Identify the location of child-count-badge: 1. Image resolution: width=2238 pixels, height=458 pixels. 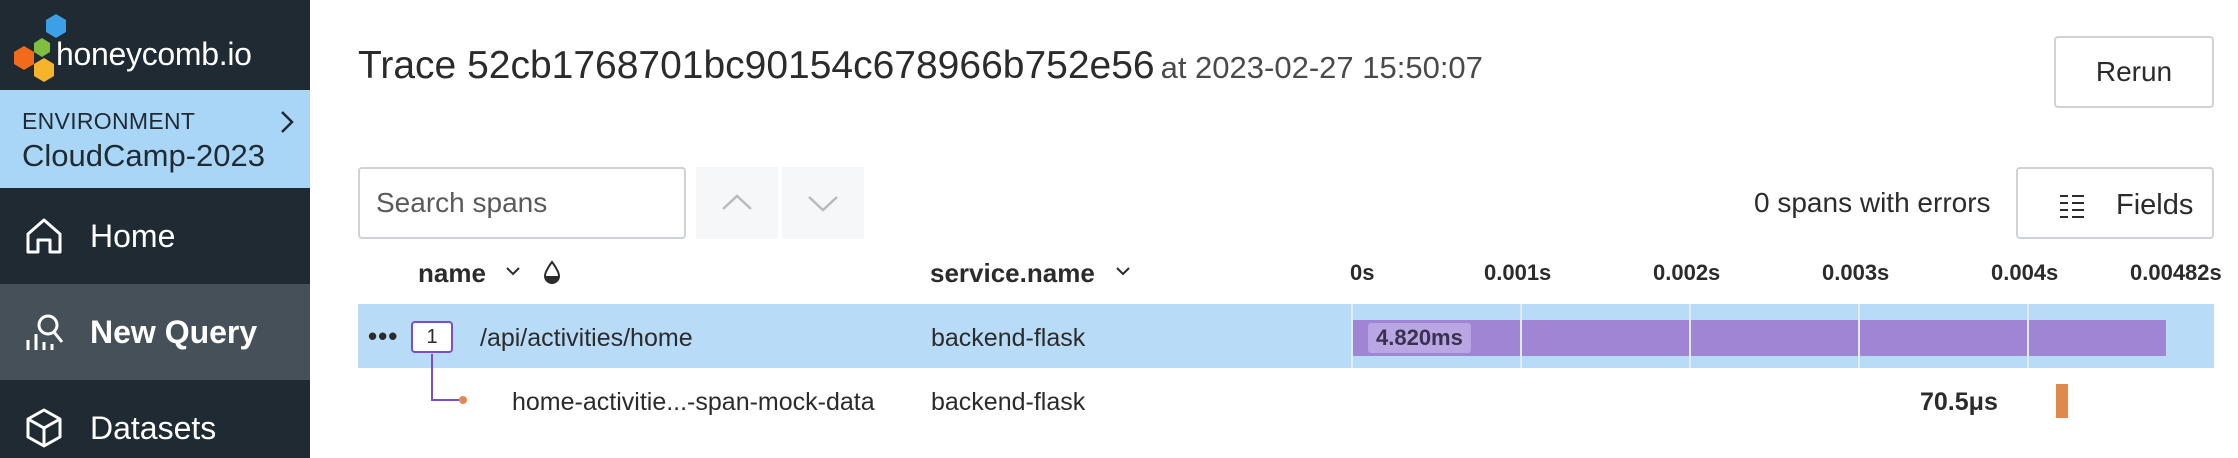
(432, 337).